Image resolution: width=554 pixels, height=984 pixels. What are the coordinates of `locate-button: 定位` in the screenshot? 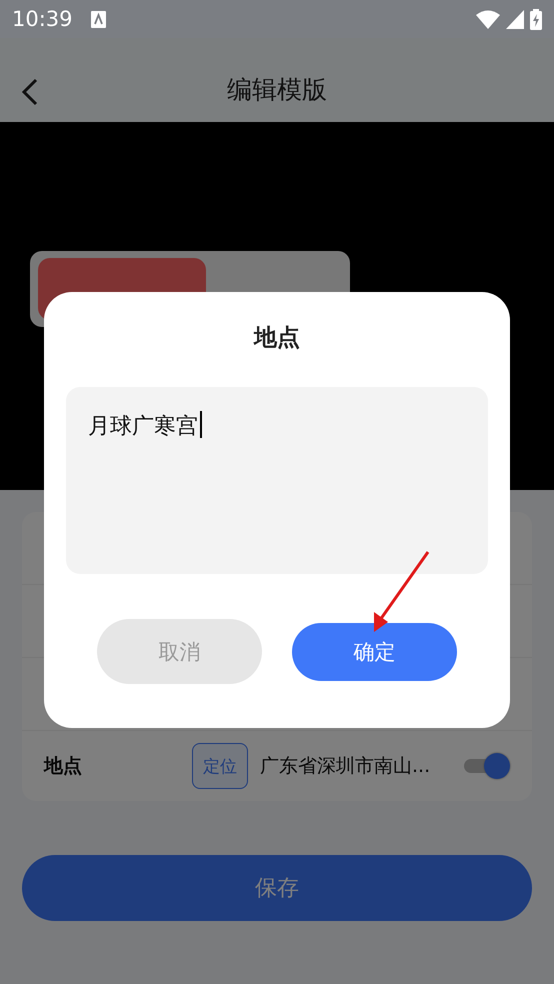 It's located at (220, 766).